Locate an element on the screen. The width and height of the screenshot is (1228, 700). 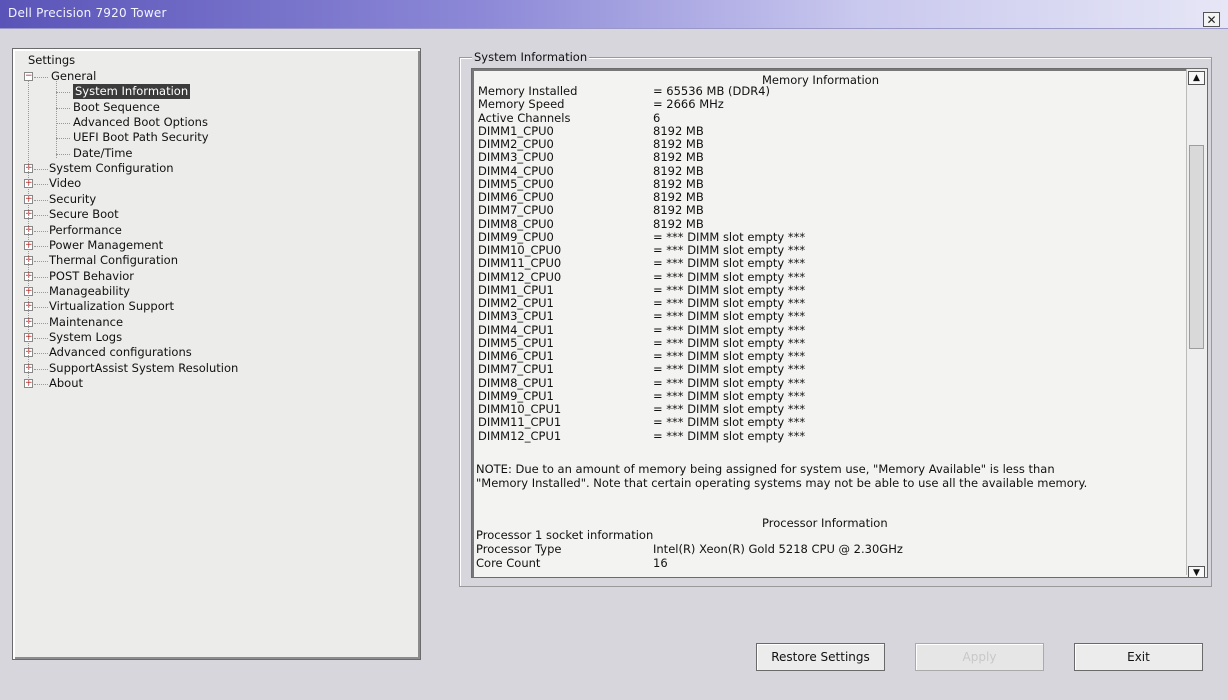
memory-row-label: DIMM2_CPU0 is located at coordinates (516, 144).